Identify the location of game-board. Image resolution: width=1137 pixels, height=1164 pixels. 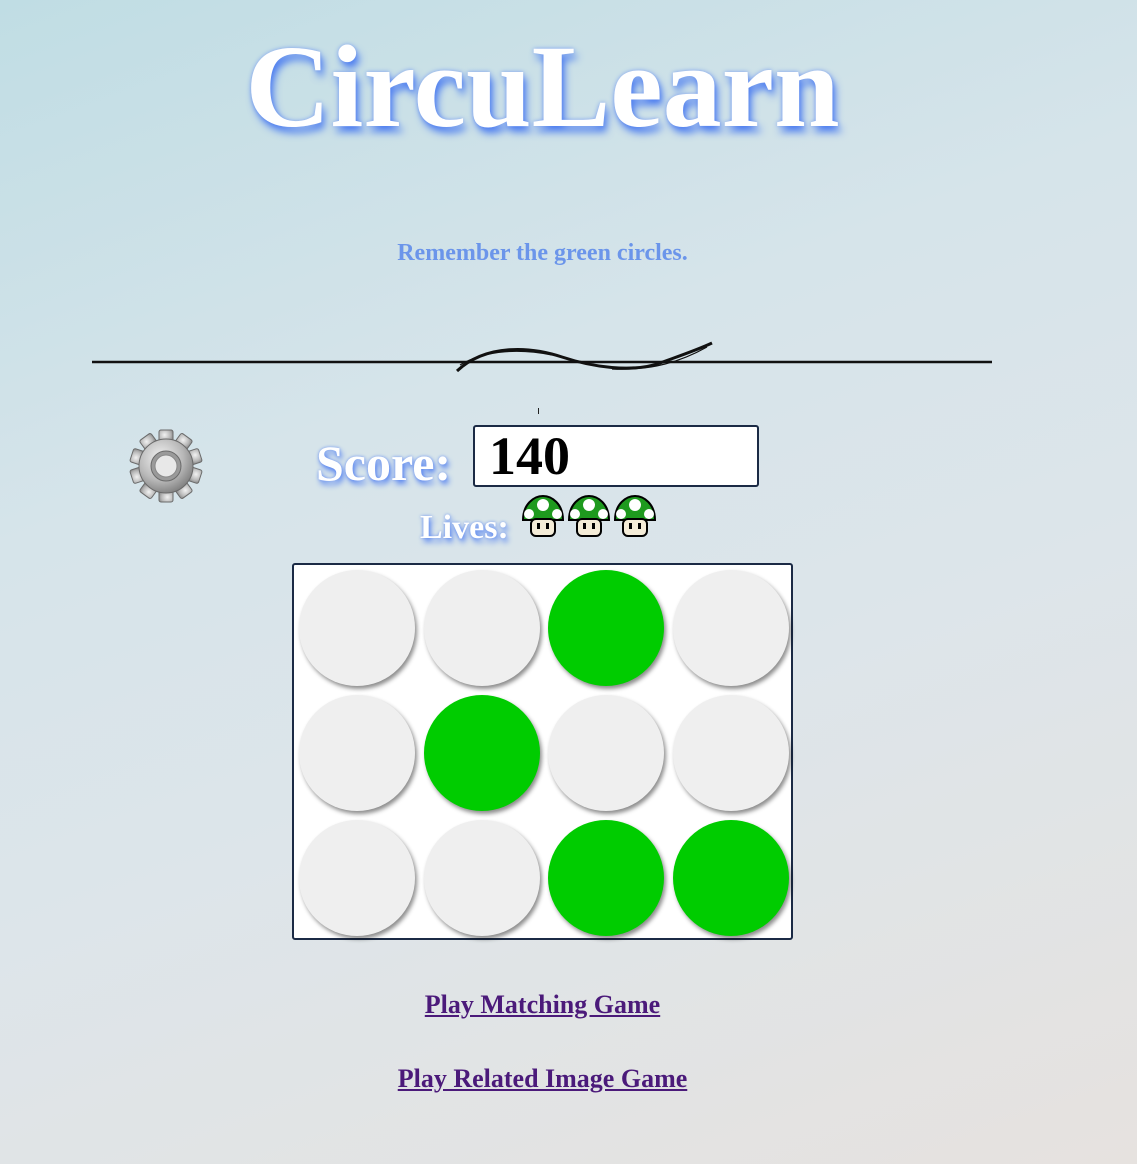
(542, 751).